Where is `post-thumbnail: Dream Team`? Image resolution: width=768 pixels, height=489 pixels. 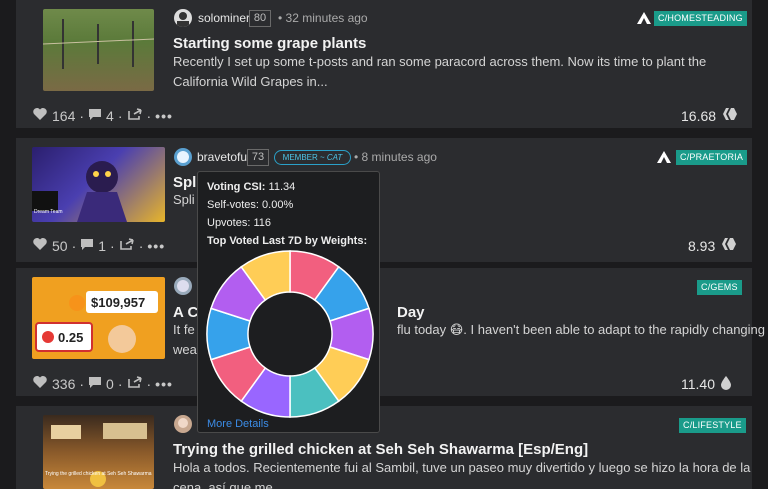 post-thumbnail: Dream Team is located at coordinates (98, 184).